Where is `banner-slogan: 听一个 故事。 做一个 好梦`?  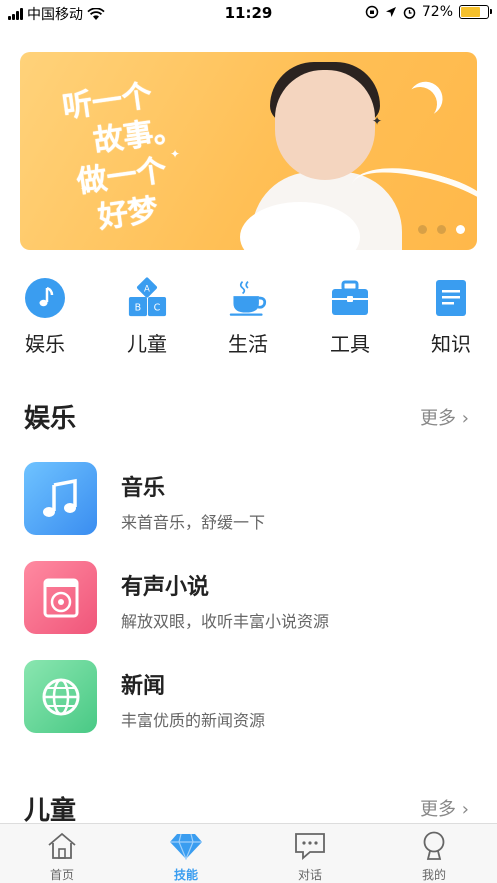 banner-slogan: 听一个 故事。 做一个 好梦 is located at coordinates (123, 157).